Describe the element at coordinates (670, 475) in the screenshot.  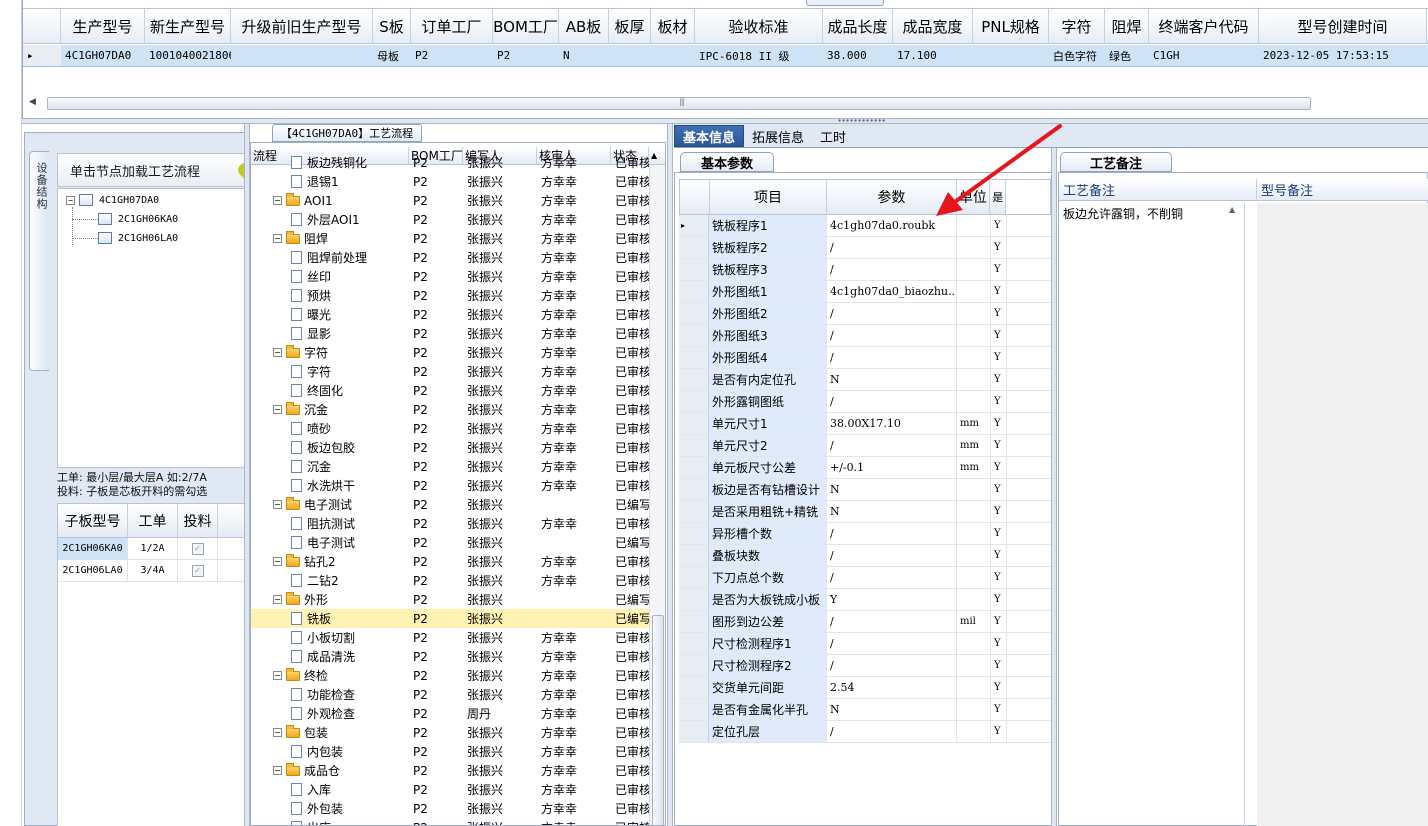
I see `vertical-splitter-mid` at that location.